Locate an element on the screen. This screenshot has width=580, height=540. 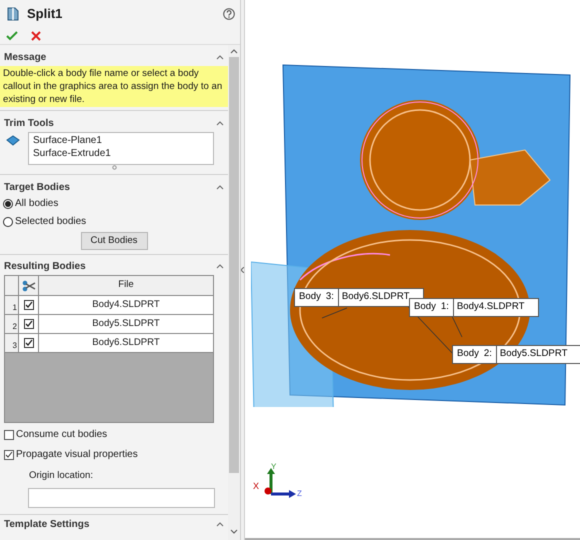
ok-button is located at coordinates (12, 36).